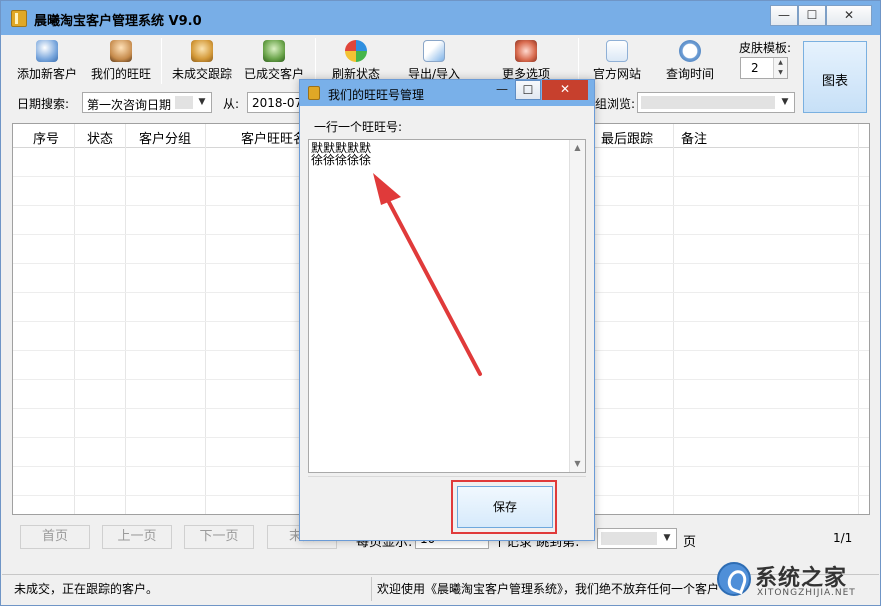  I want to click on date-field-select: 第一次咨询日期 ▼, so click(147, 102).